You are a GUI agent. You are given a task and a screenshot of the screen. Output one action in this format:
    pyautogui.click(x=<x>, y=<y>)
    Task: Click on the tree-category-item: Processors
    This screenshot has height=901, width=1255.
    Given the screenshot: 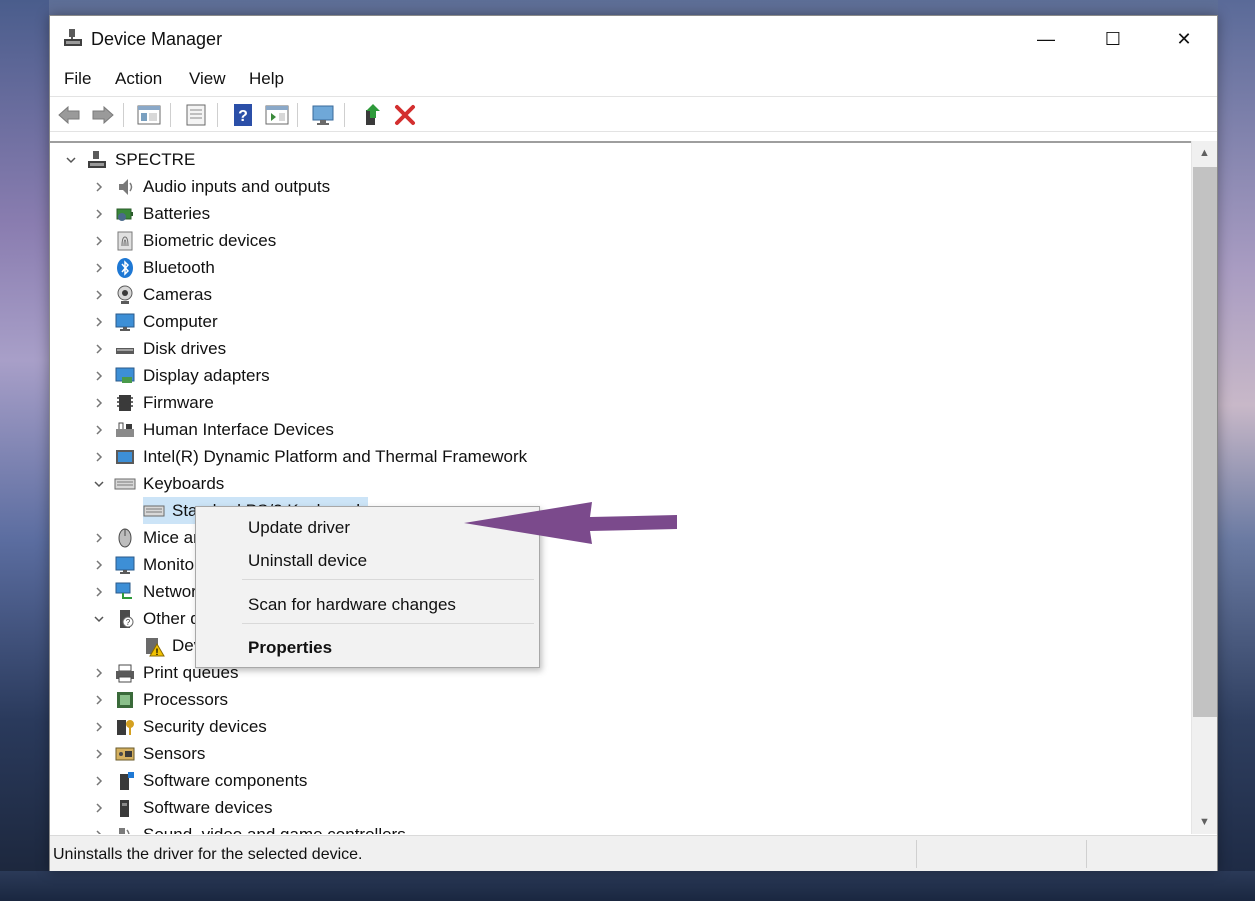 What is the action you would take?
    pyautogui.click(x=160, y=699)
    